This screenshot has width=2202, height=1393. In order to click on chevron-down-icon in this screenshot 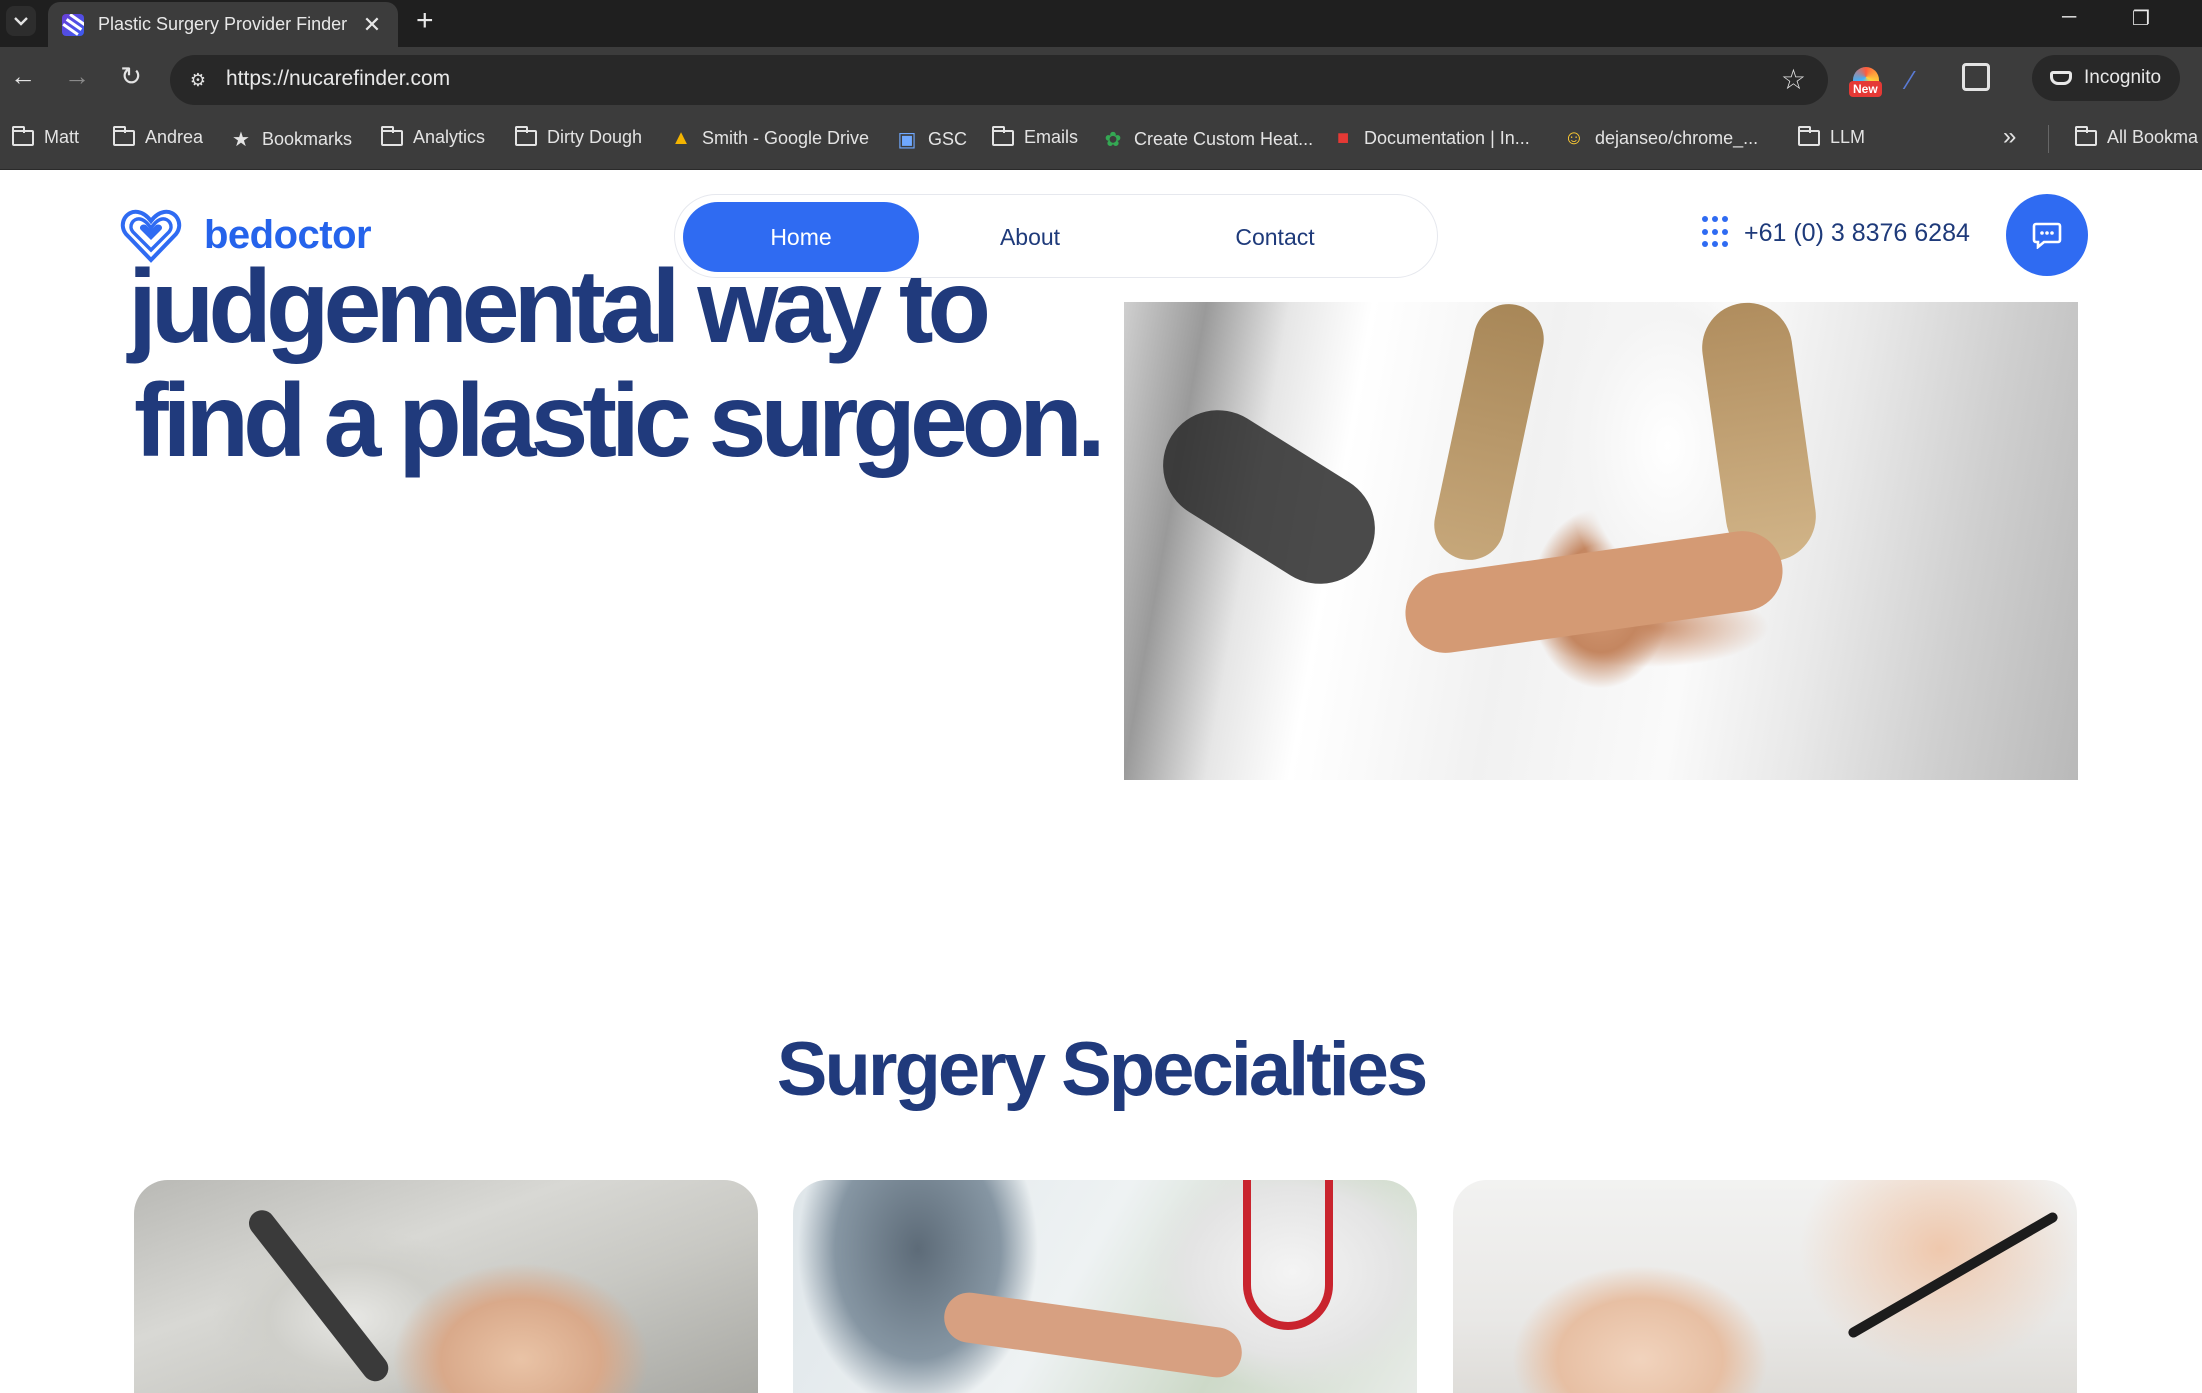, I will do `click(21, 21)`.